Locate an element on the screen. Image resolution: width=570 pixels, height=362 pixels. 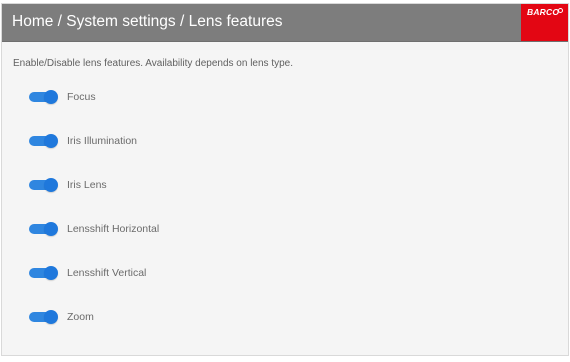
feature-label: Lensshift Horizontal is located at coordinates (113, 229).